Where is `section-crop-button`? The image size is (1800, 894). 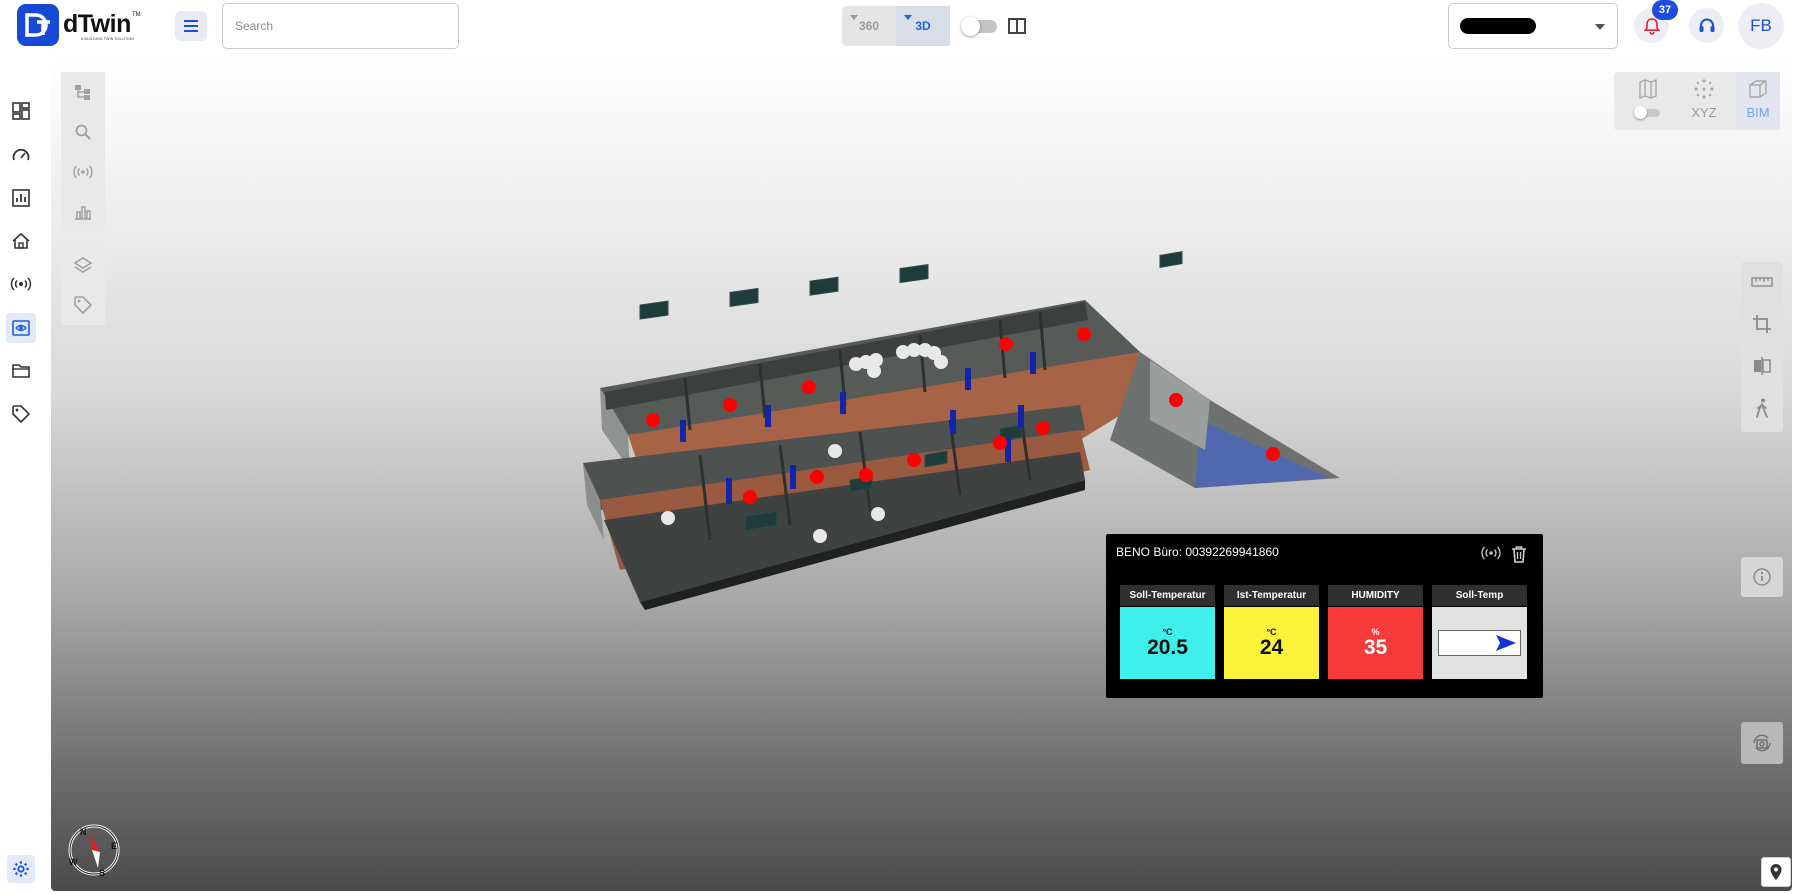 section-crop-button is located at coordinates (1762, 324).